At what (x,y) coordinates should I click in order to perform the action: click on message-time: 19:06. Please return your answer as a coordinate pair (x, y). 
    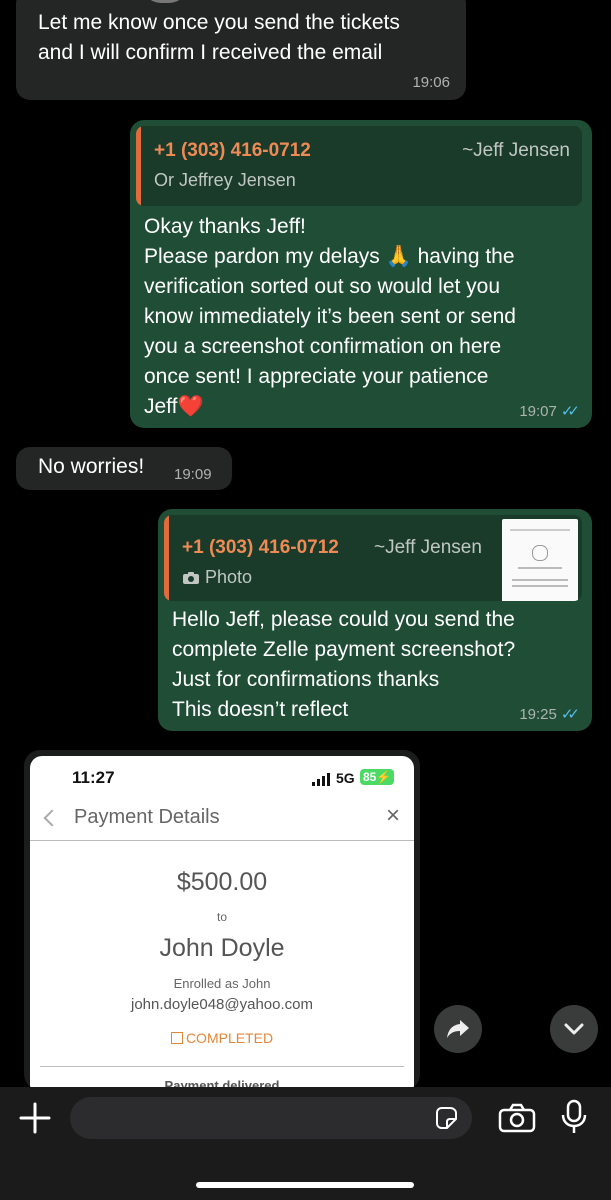
    Looking at the image, I should click on (431, 82).